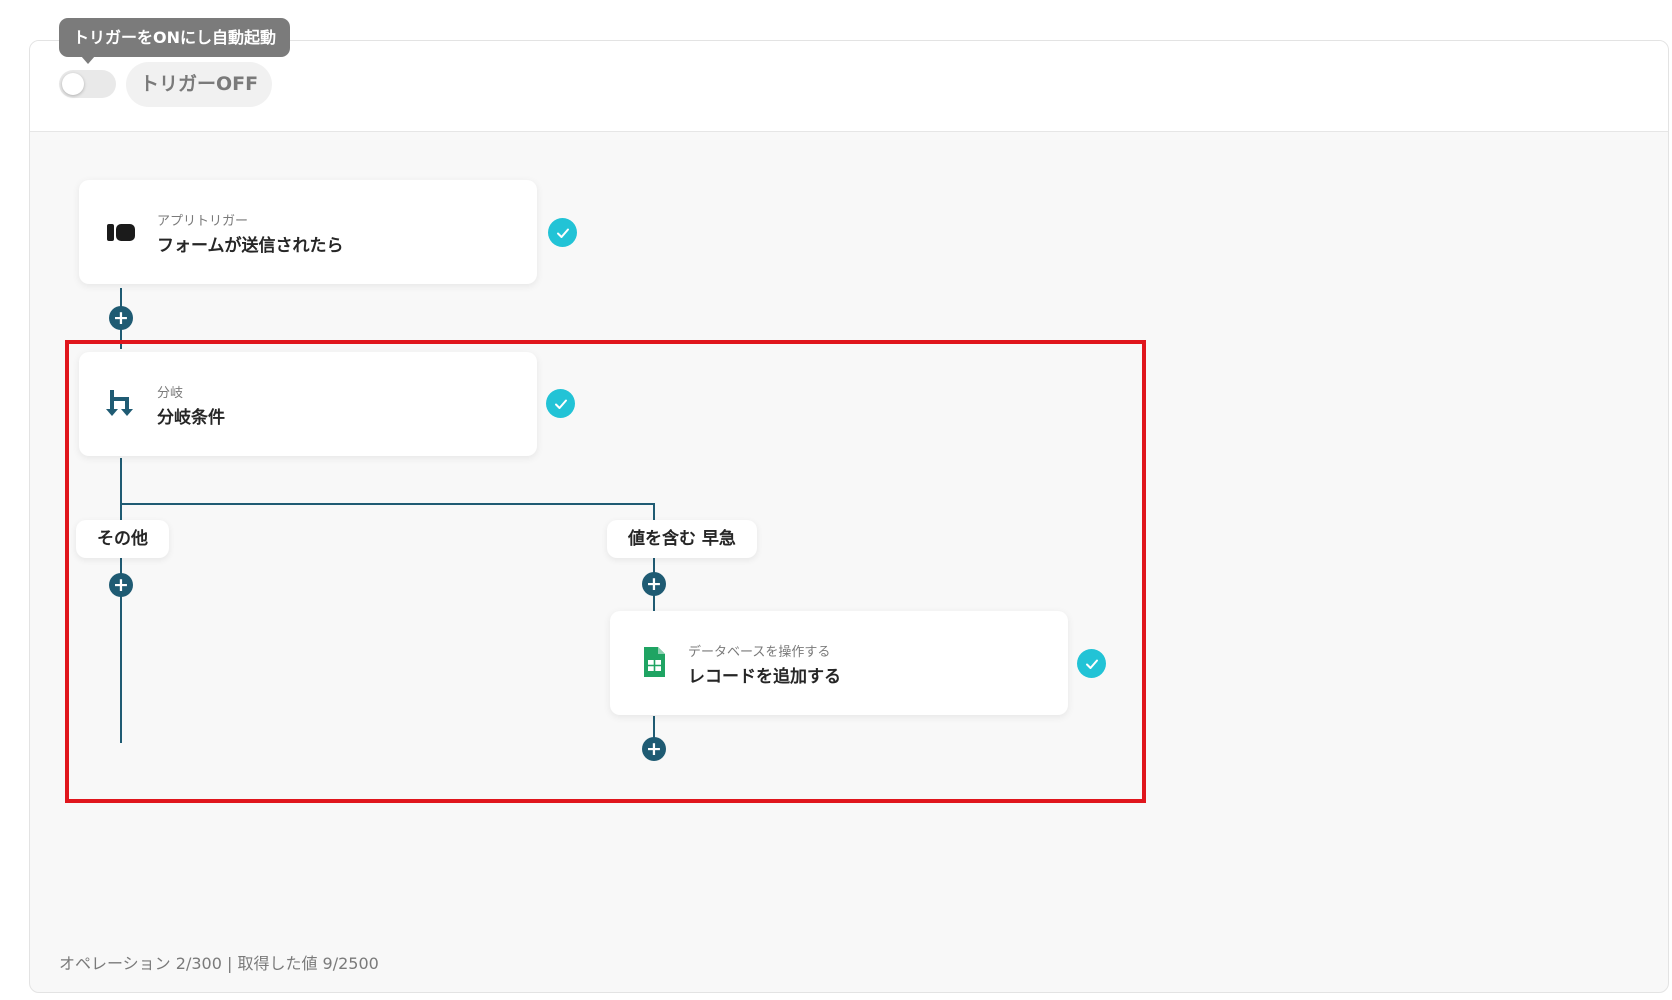  Describe the element at coordinates (759, 652) in the screenshot. I see `node-subtitle: データベースを操作する` at that location.